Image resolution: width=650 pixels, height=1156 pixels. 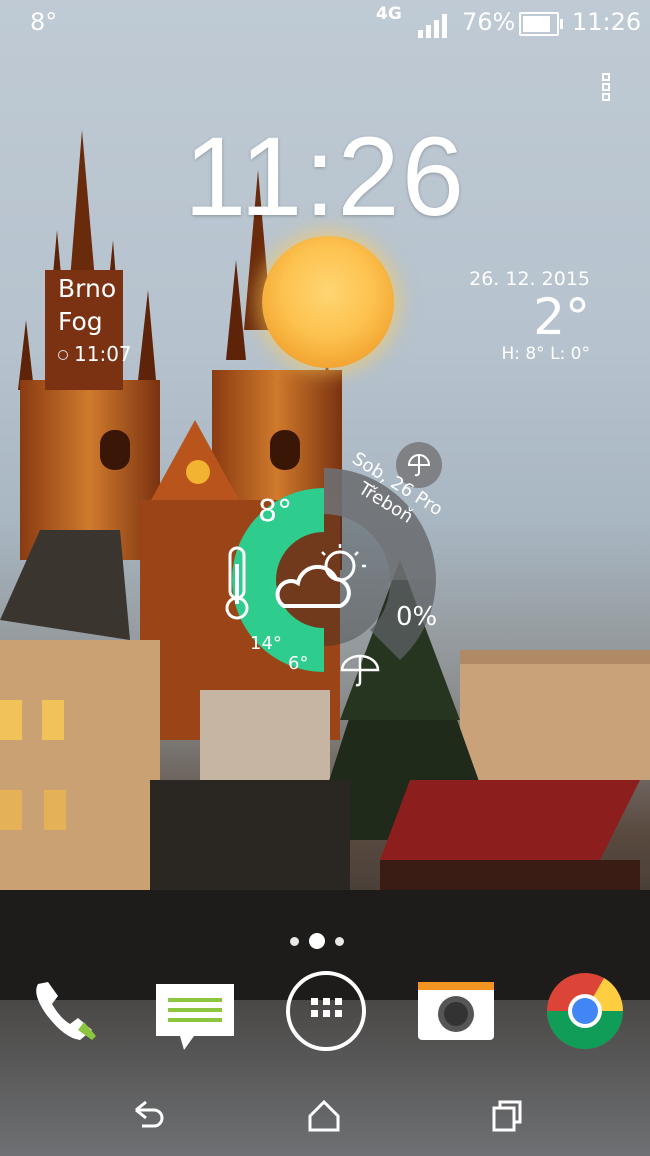 I want to click on messages-icon, so click(x=193, y=1011).